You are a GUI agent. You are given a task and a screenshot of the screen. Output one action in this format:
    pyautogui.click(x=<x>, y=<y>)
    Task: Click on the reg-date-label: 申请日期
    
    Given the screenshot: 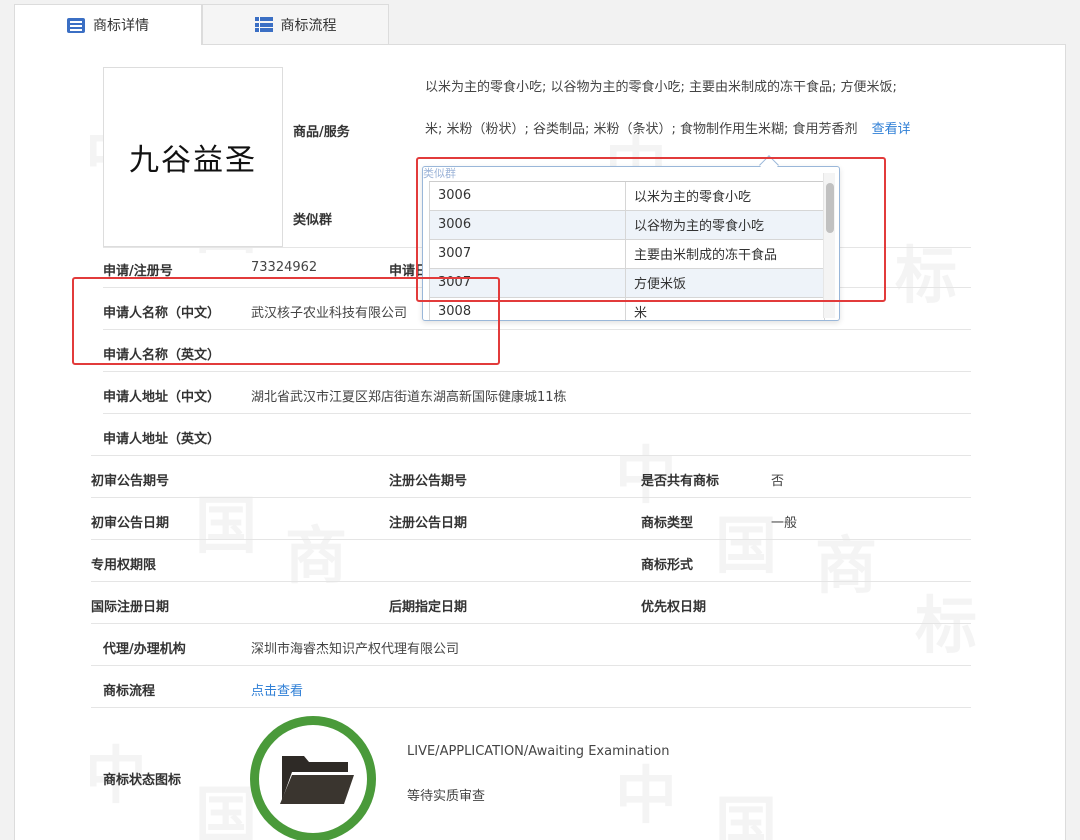 What is the action you would take?
    pyautogui.click(x=407, y=271)
    